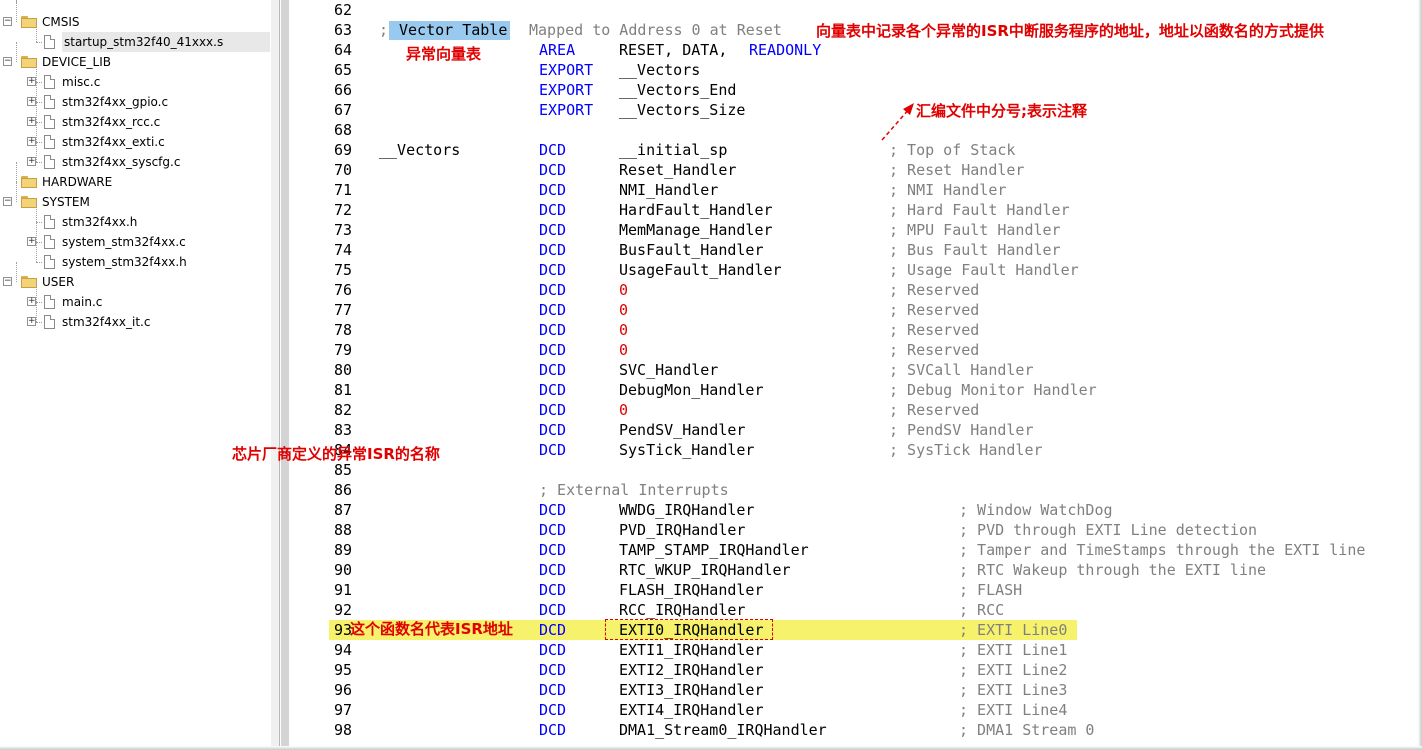 Image resolution: width=1422 pixels, height=750 pixels. What do you see at coordinates (1420, 375) in the screenshot?
I see `window-shadow-right` at bounding box center [1420, 375].